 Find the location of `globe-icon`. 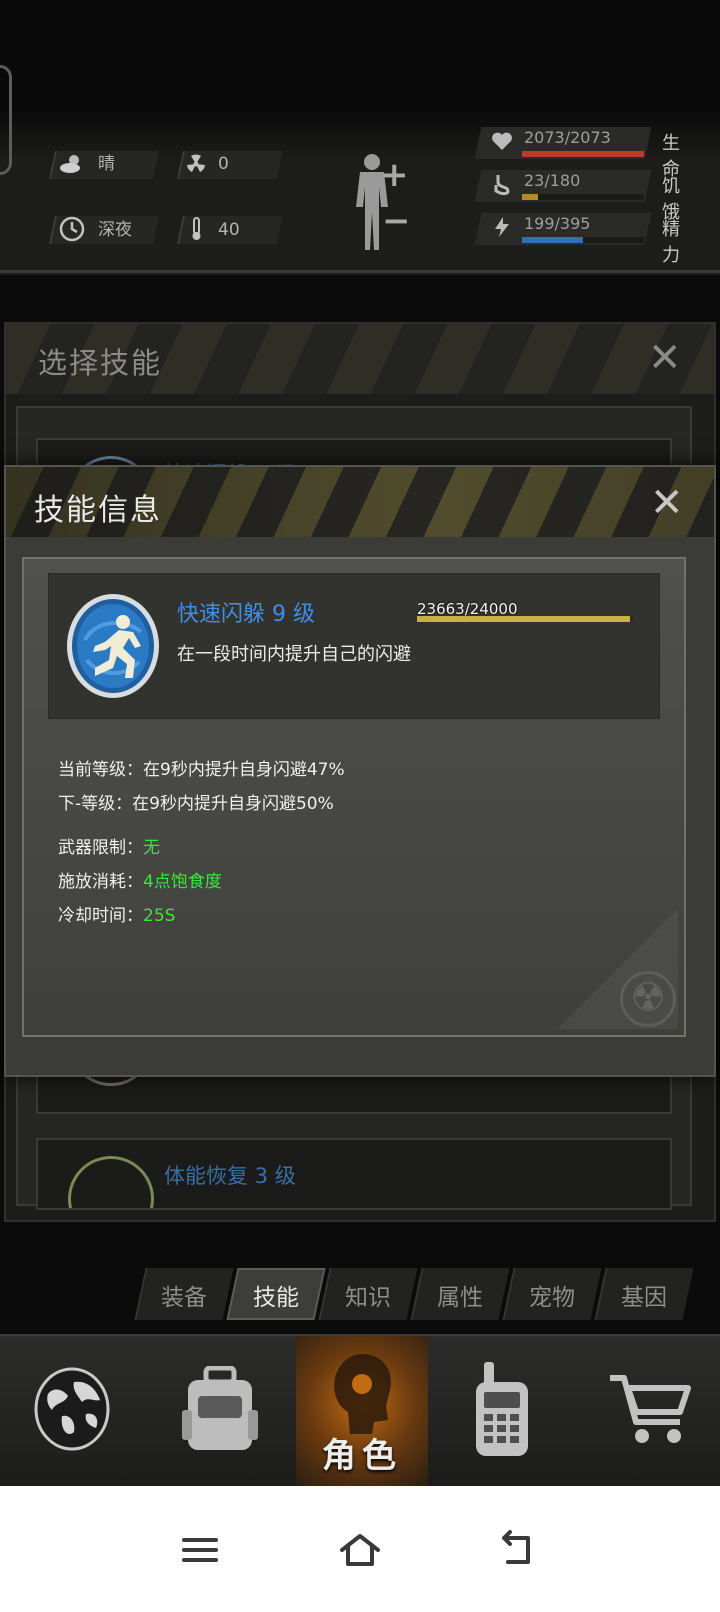

globe-icon is located at coordinates (72, 1409).